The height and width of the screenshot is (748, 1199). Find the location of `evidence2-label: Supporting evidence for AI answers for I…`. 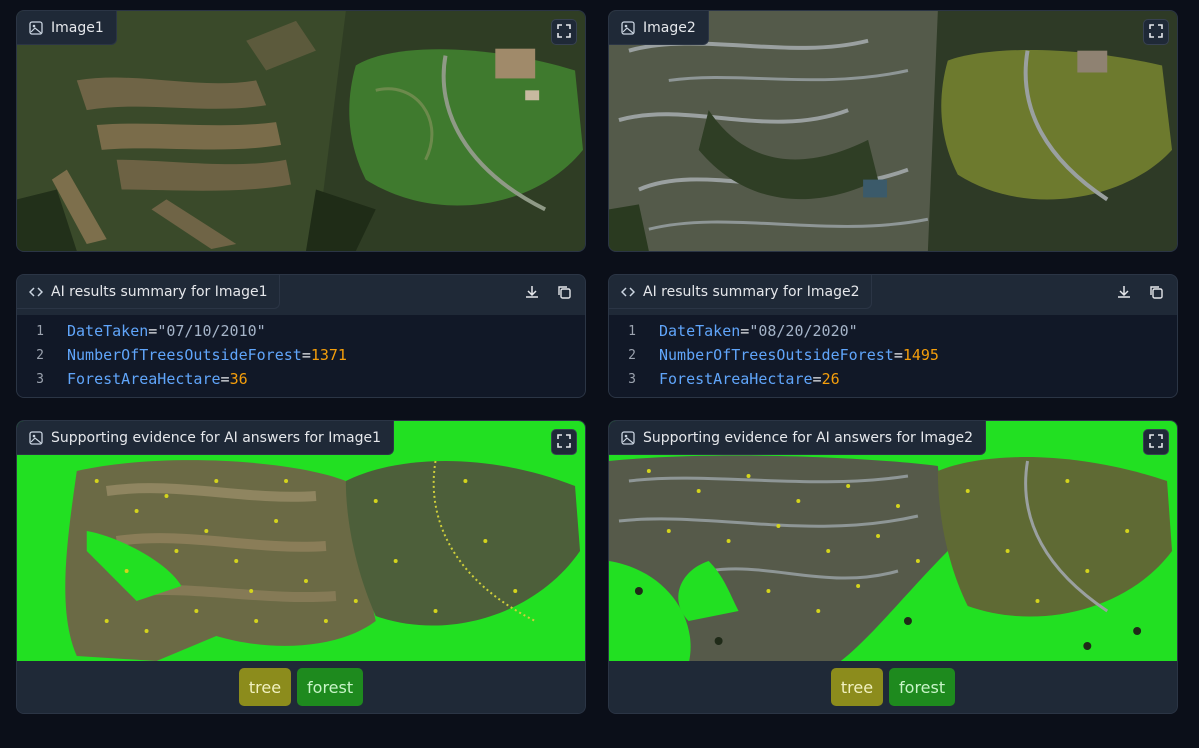

evidence2-label: Supporting evidence for AI answers for I… is located at coordinates (808, 437).